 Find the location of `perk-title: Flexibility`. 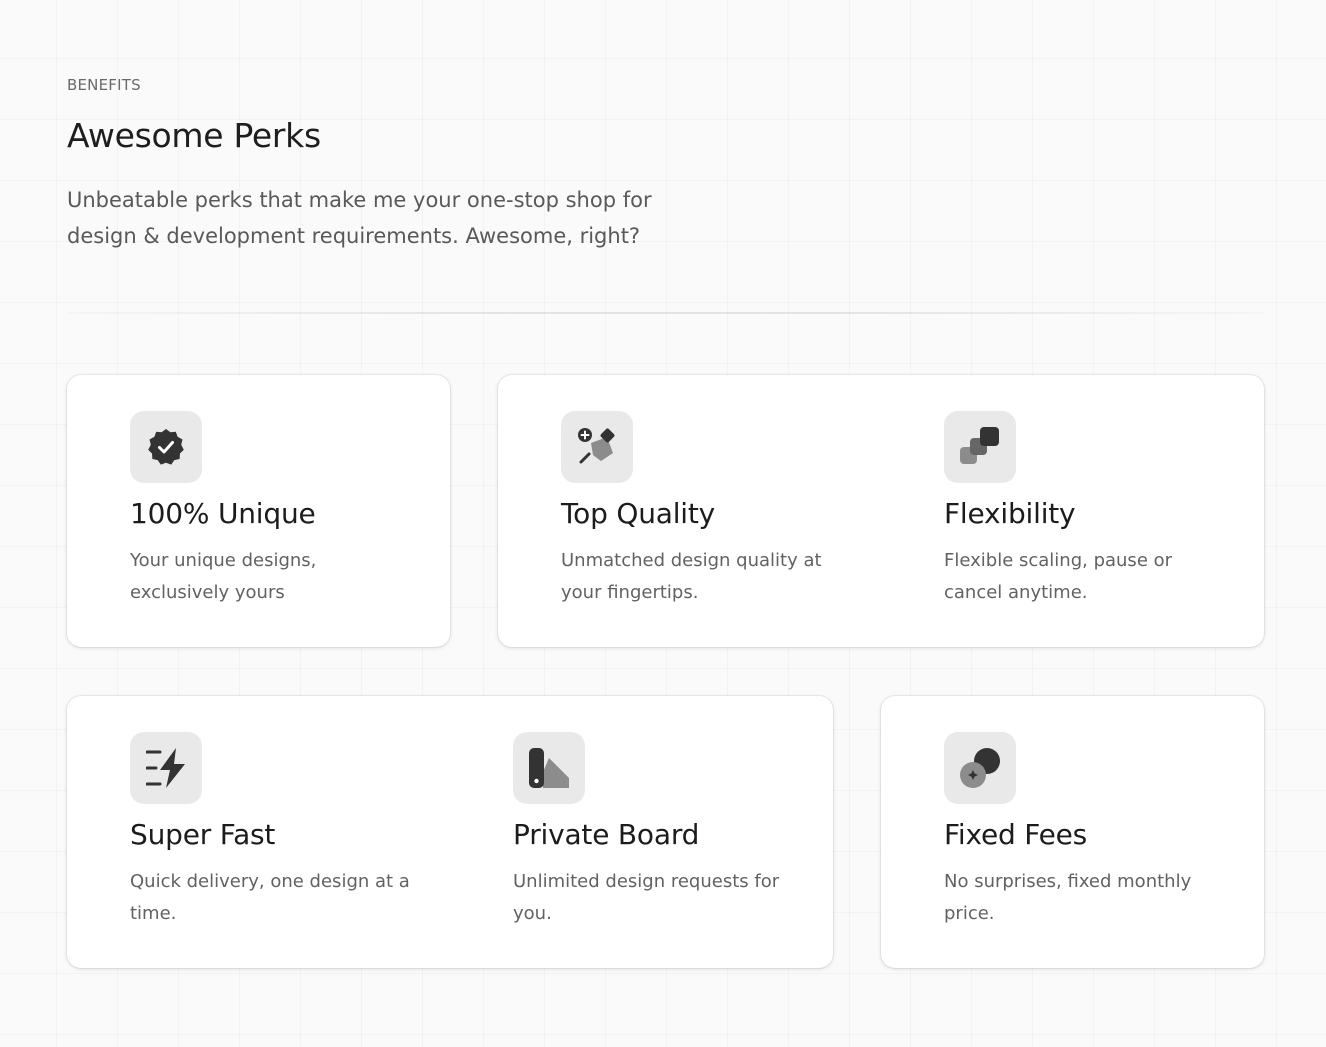

perk-title: Flexibility is located at coordinates (1010, 513).